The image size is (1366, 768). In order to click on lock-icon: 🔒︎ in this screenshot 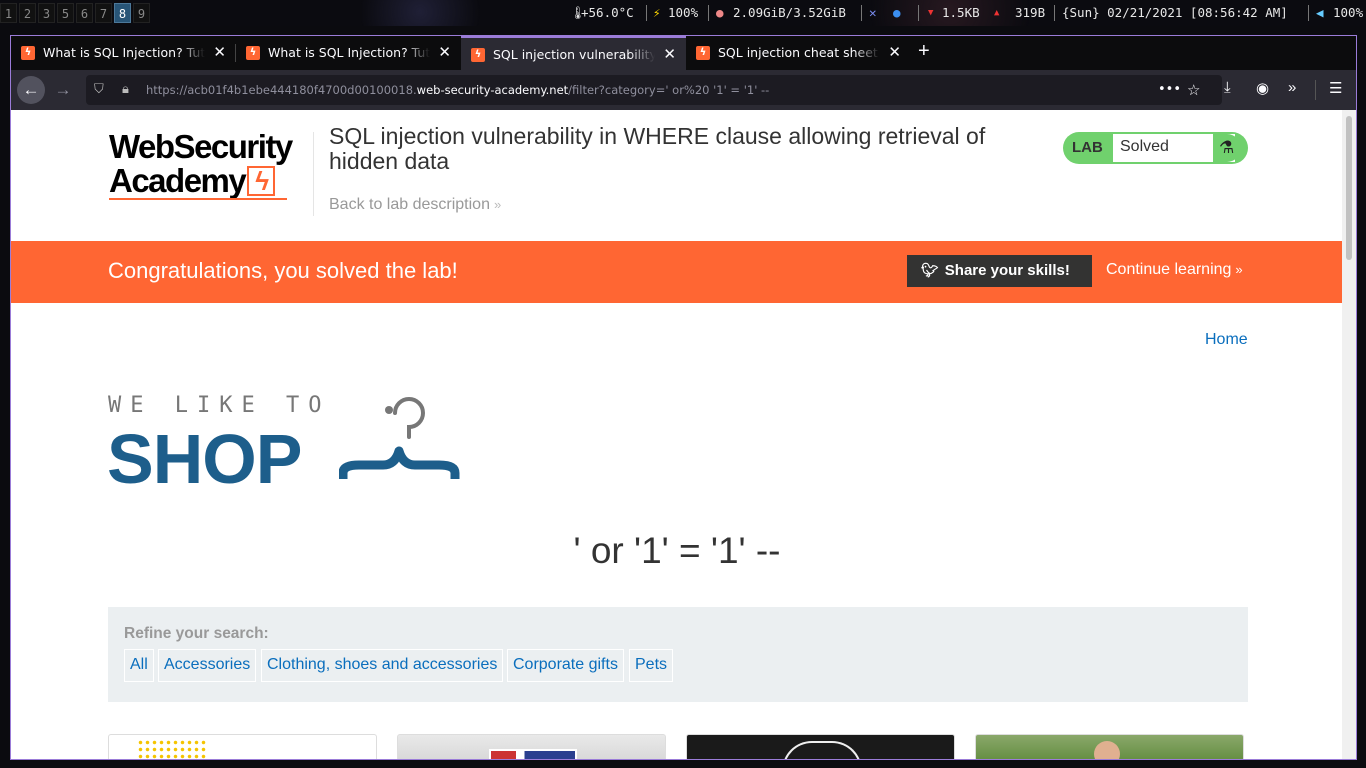, I will do `click(125, 89)`.